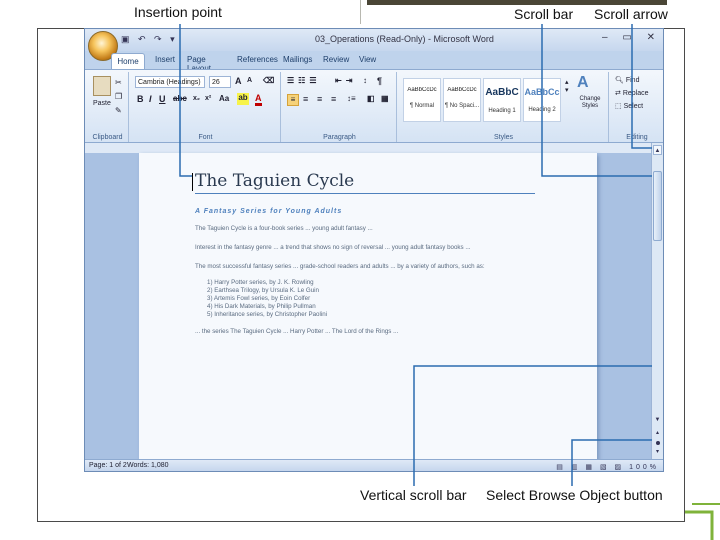 The height and width of the screenshot is (540, 720). Describe the element at coordinates (385, 98) in the screenshot. I see `borders-icon: ▦` at that location.